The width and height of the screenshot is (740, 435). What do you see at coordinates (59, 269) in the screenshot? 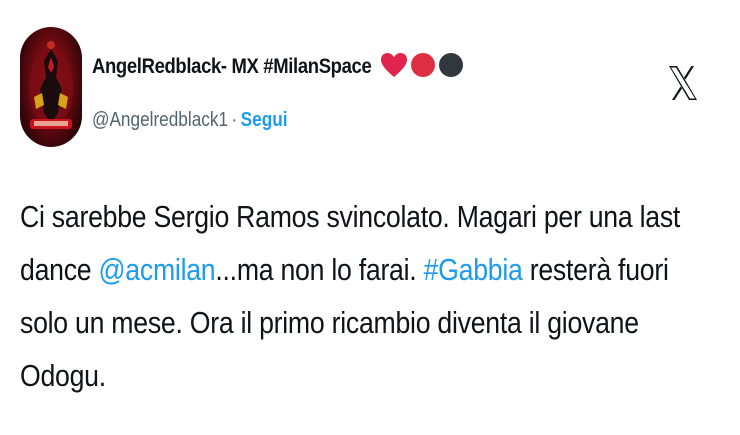
I see `tweet-text-segment: dance` at bounding box center [59, 269].